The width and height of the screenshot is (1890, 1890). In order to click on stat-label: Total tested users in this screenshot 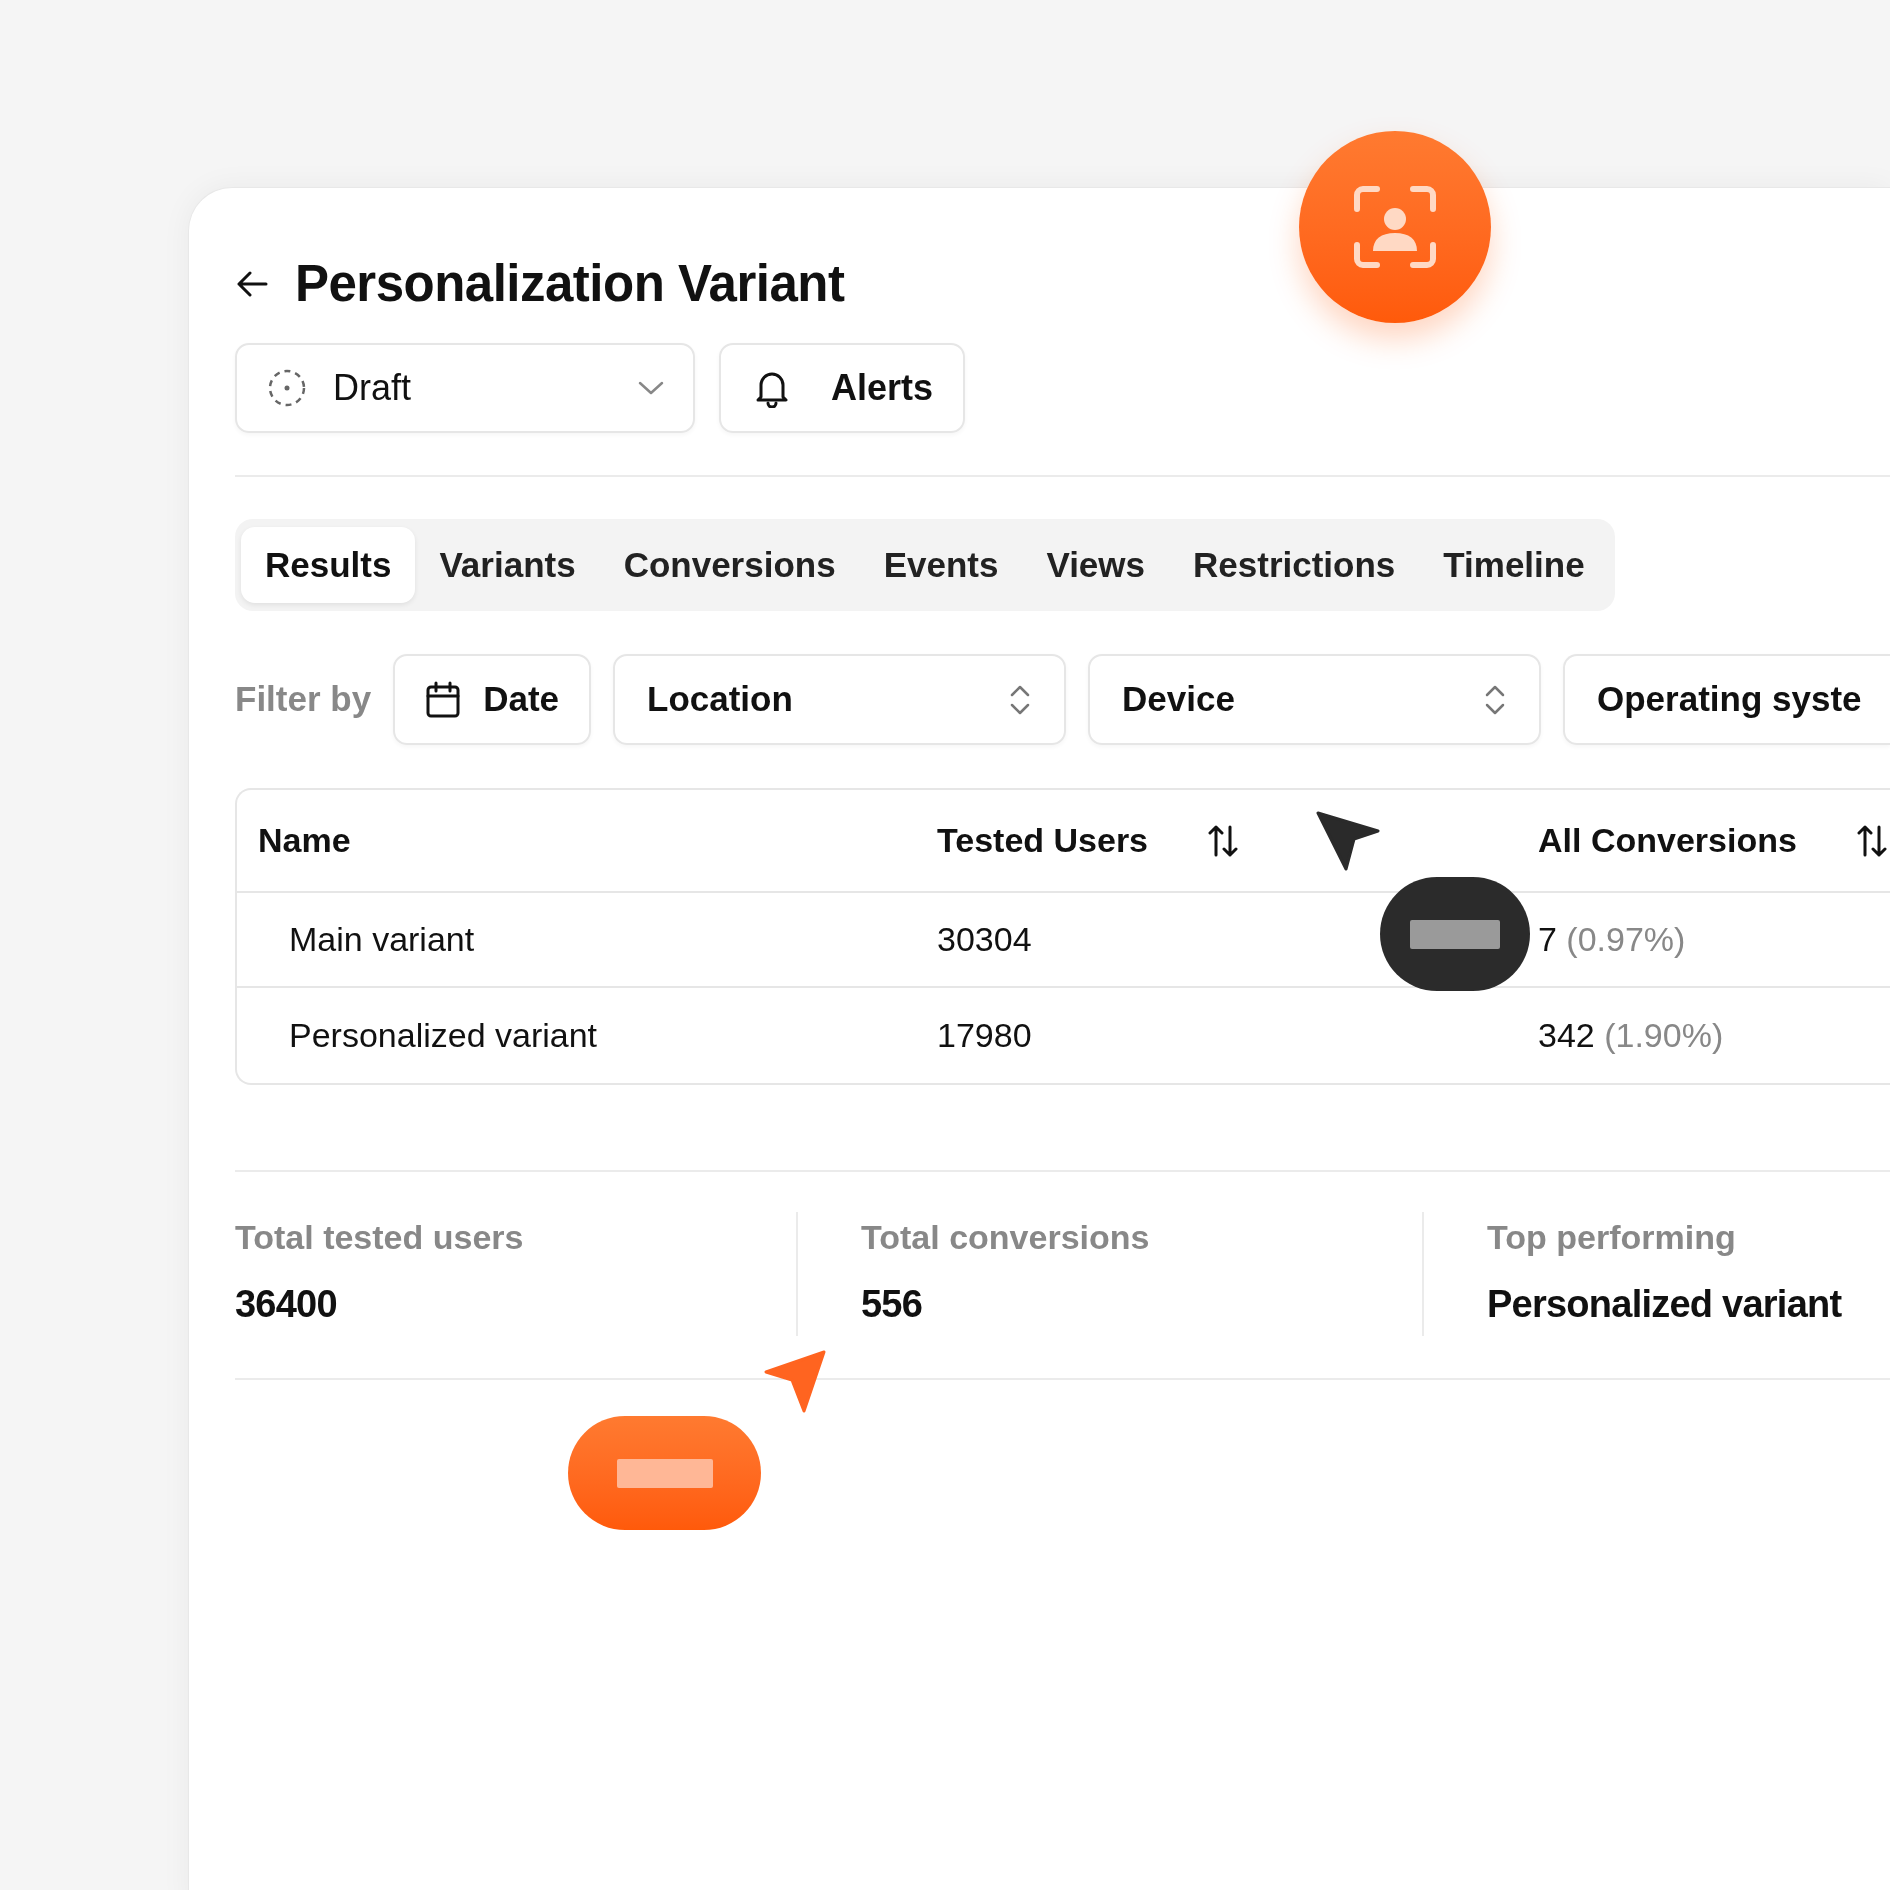, I will do `click(379, 1236)`.